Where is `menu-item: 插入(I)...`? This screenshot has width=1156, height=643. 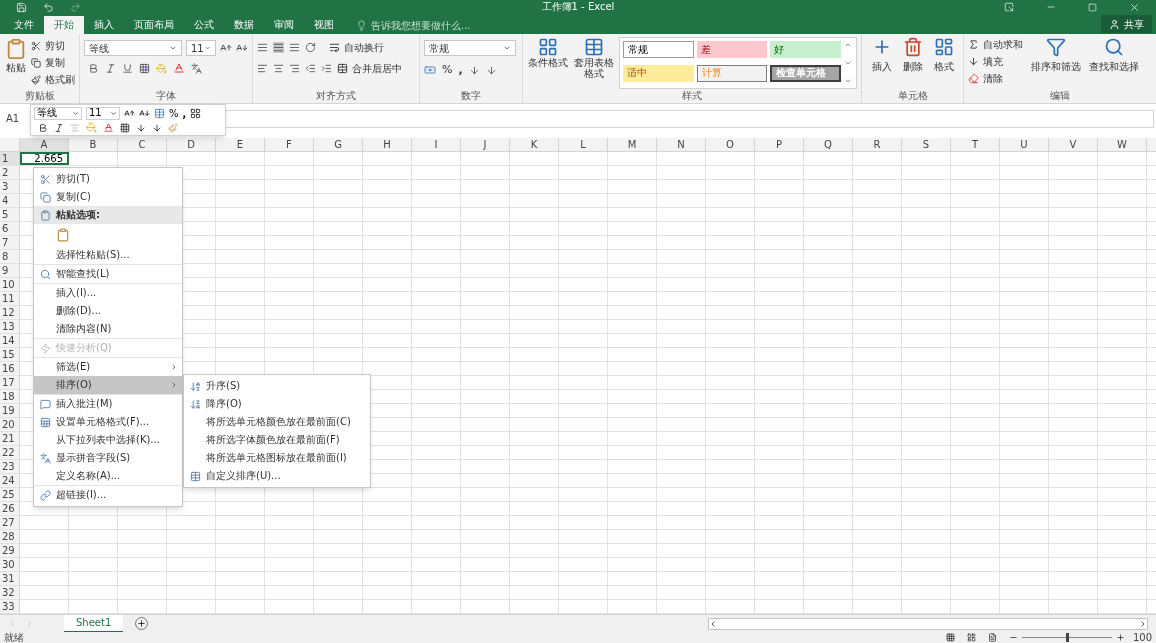
menu-item: 插入(I)... is located at coordinates (108, 293).